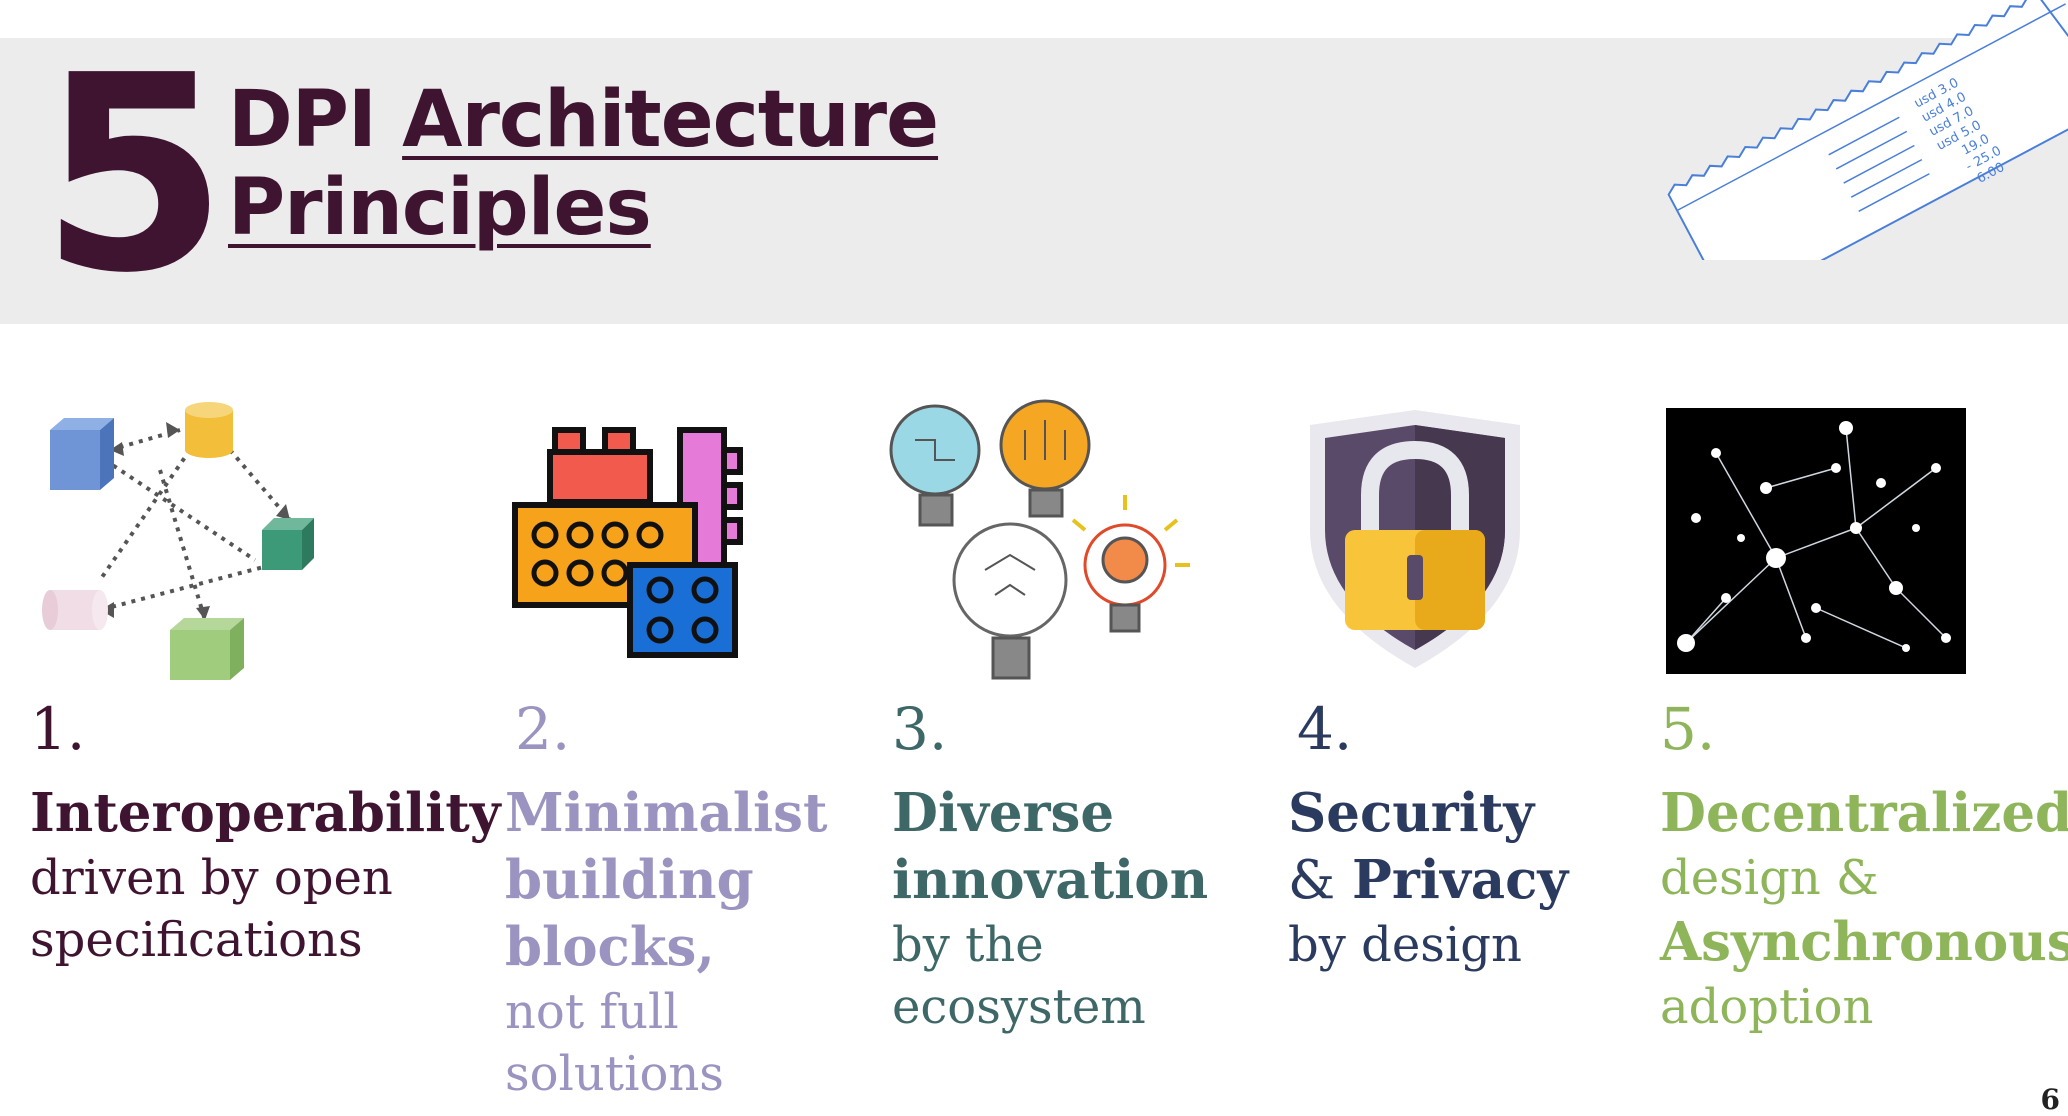 Image resolution: width=2068 pixels, height=1116 pixels. I want to click on principle-text: ecosystem, so click(1019, 1007).